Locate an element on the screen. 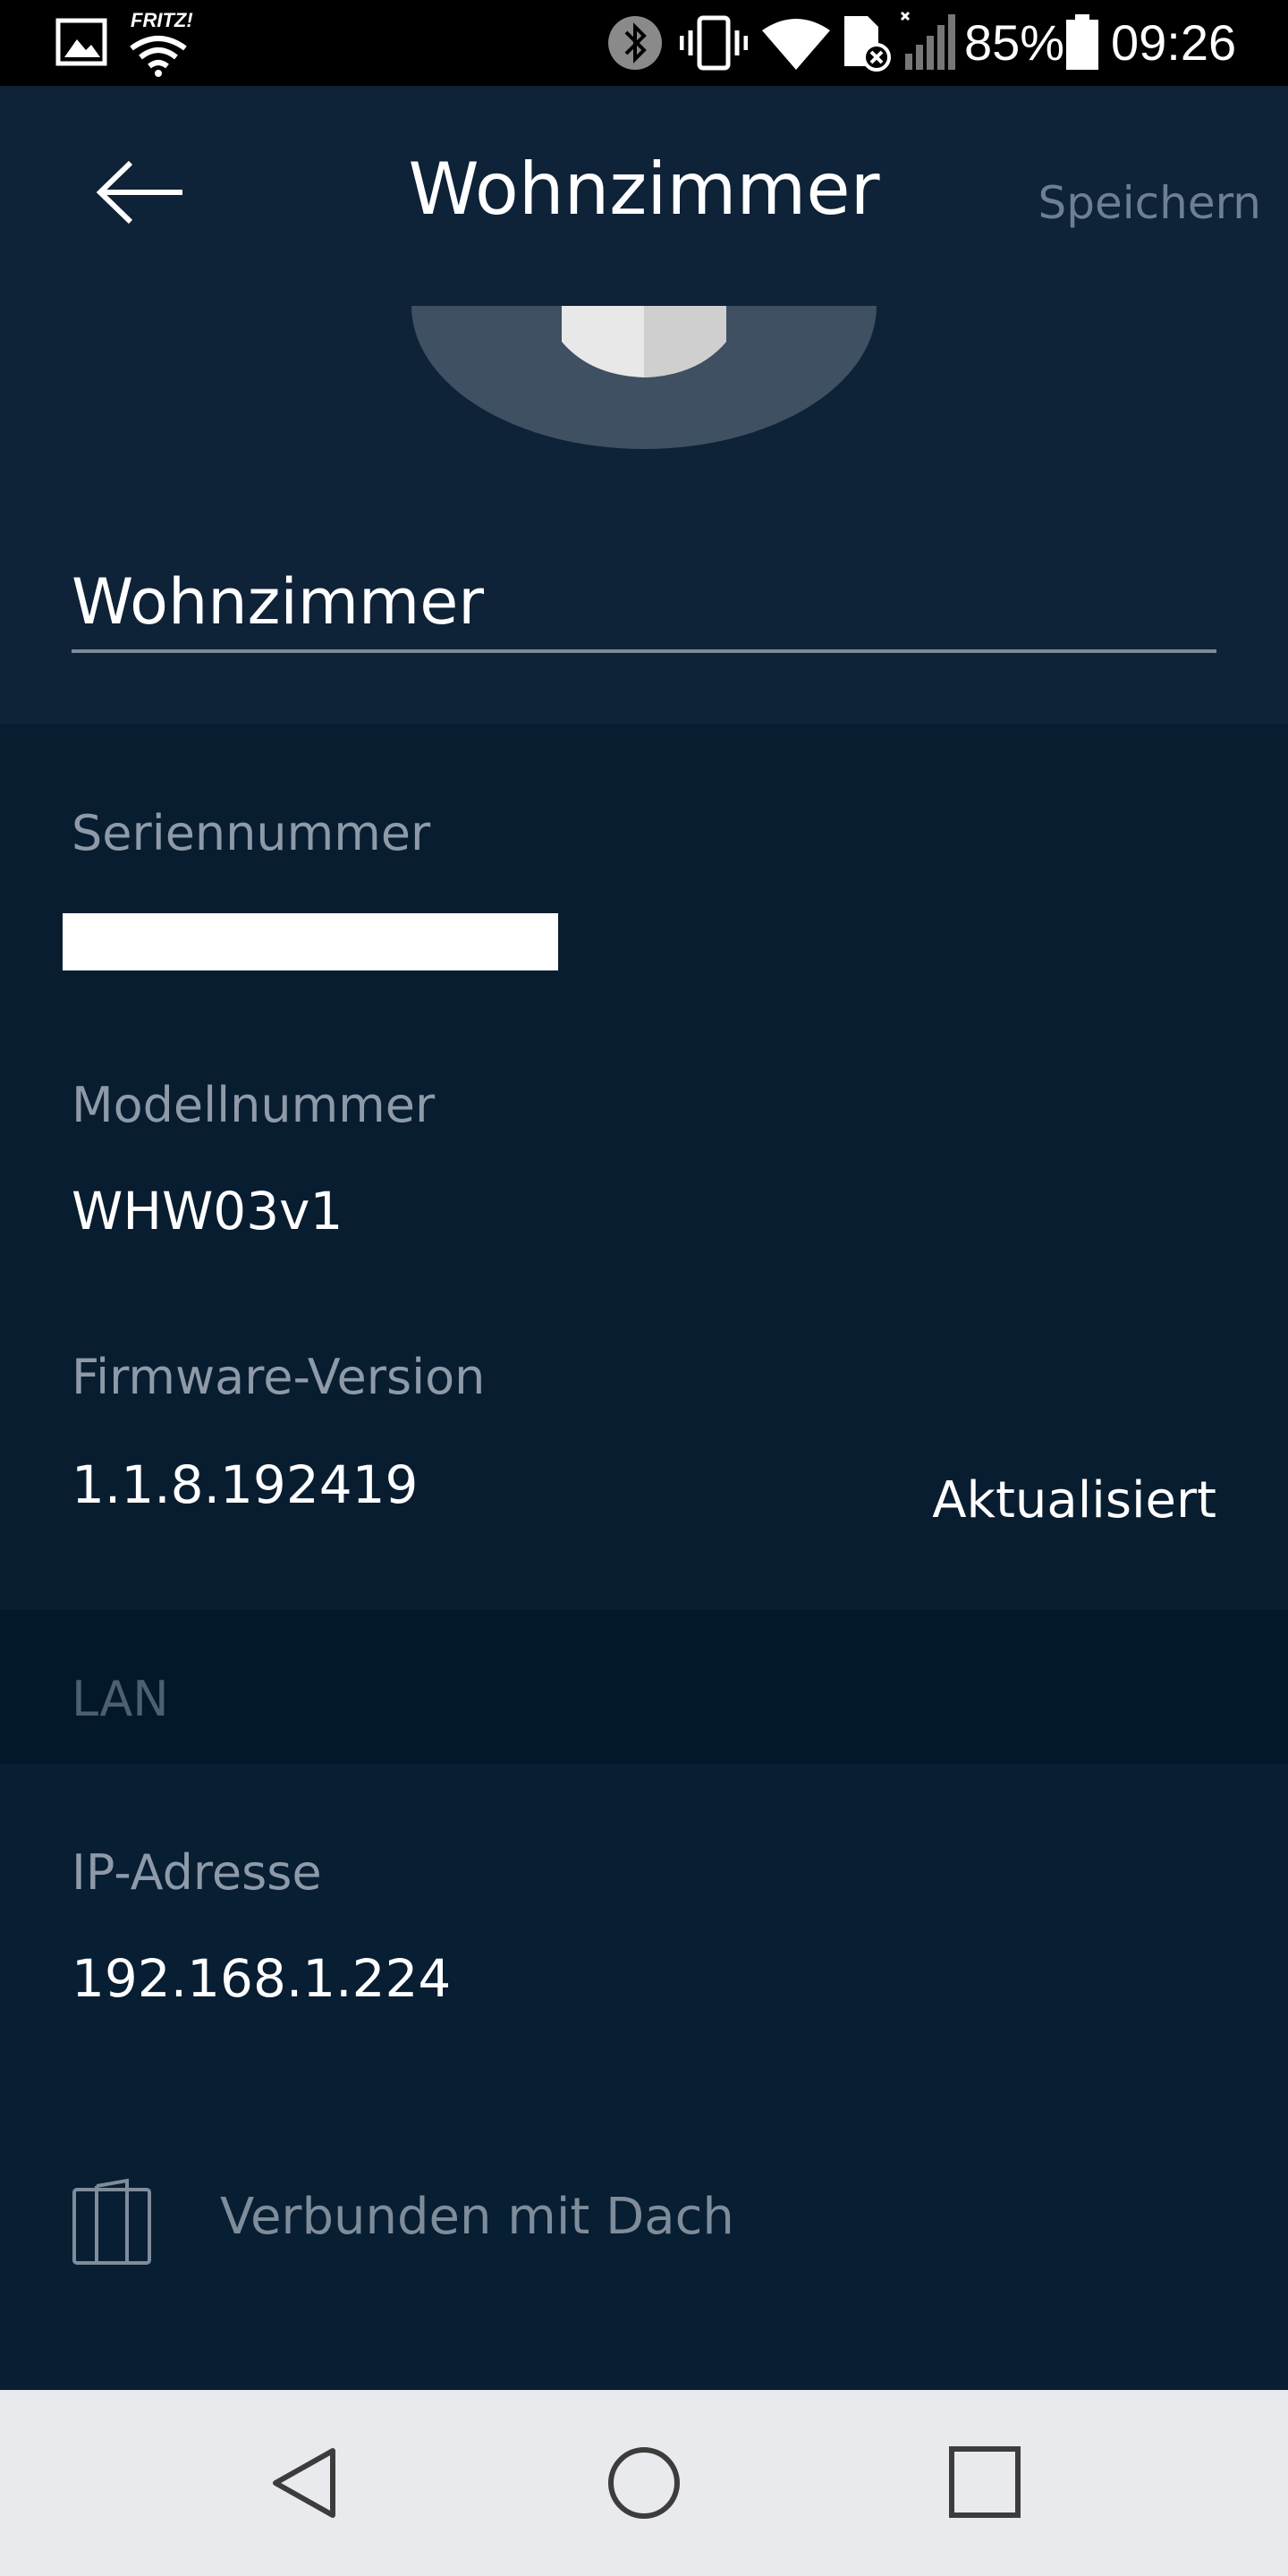 This screenshot has height=2576, width=1288. serial-number-redacted is located at coordinates (310, 941).